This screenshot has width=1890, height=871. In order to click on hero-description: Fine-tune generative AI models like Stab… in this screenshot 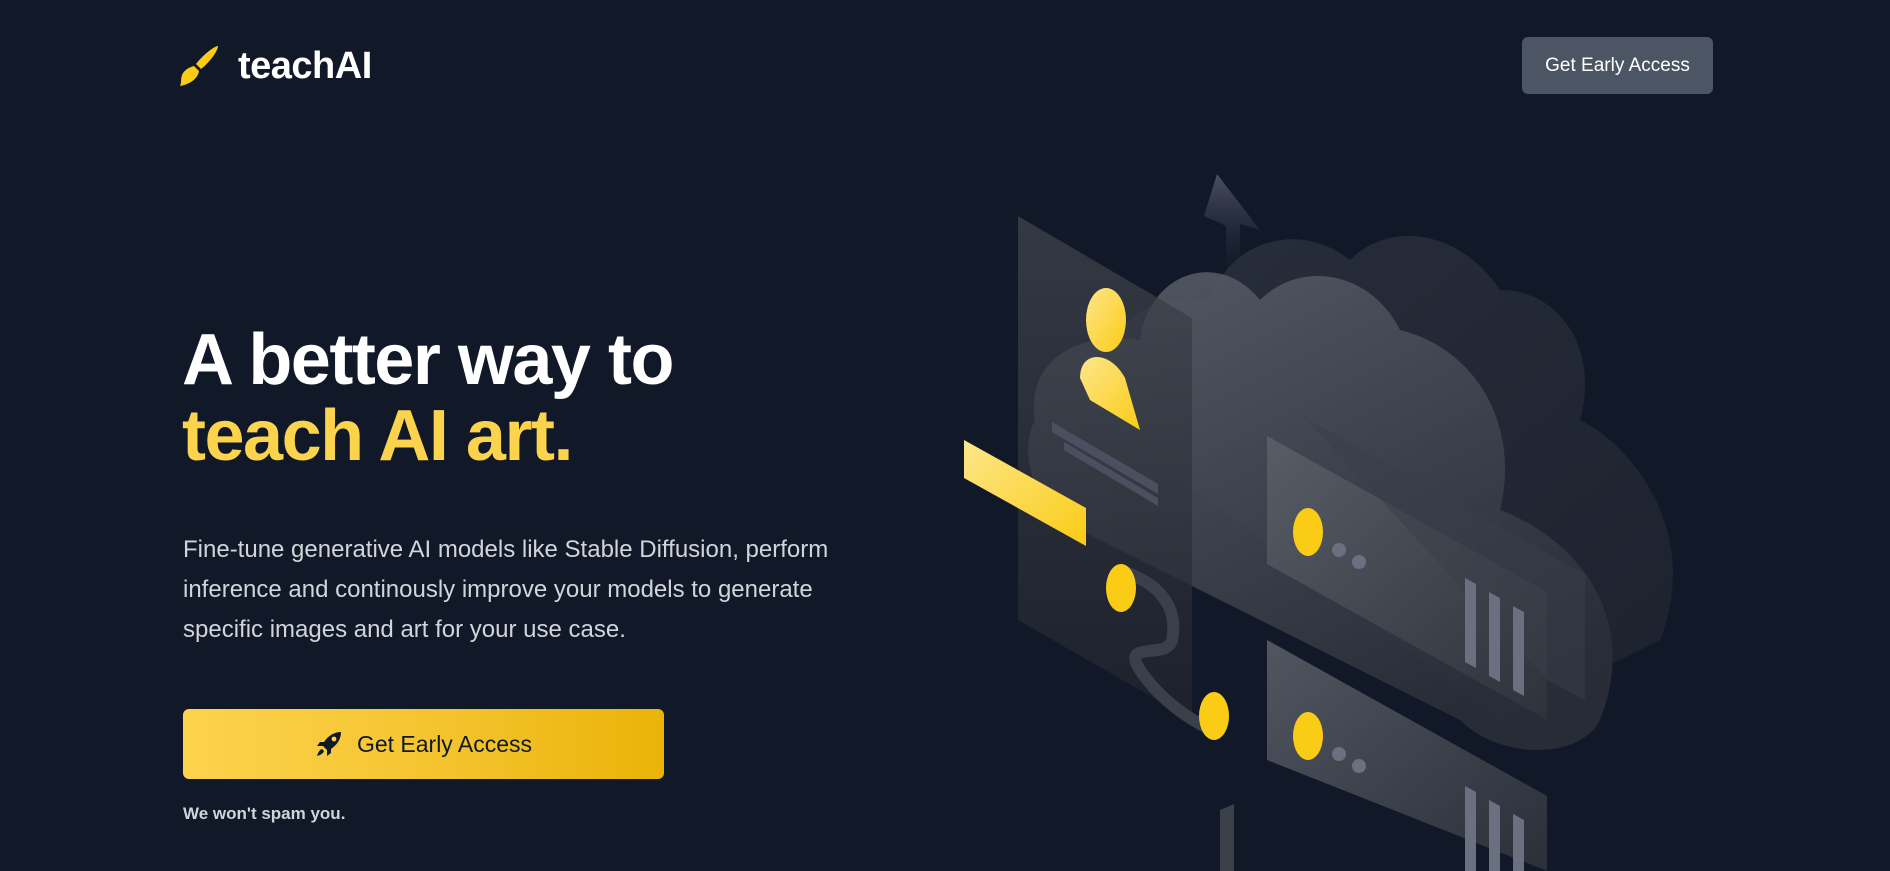, I will do `click(506, 589)`.